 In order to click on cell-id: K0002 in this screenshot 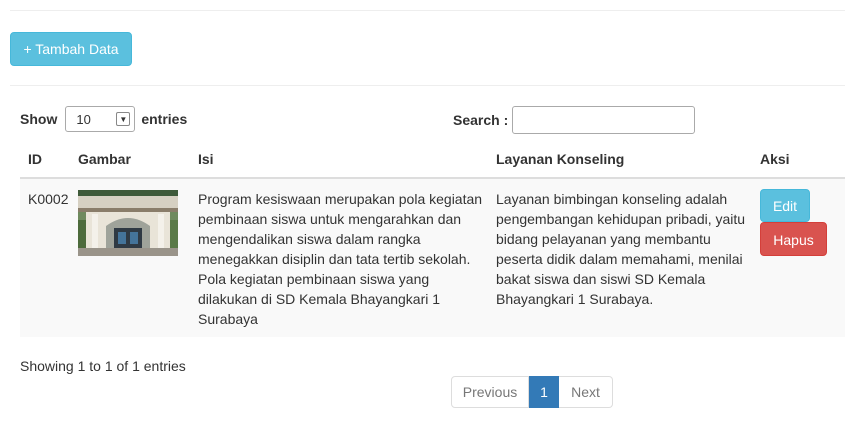, I will do `click(45, 257)`.